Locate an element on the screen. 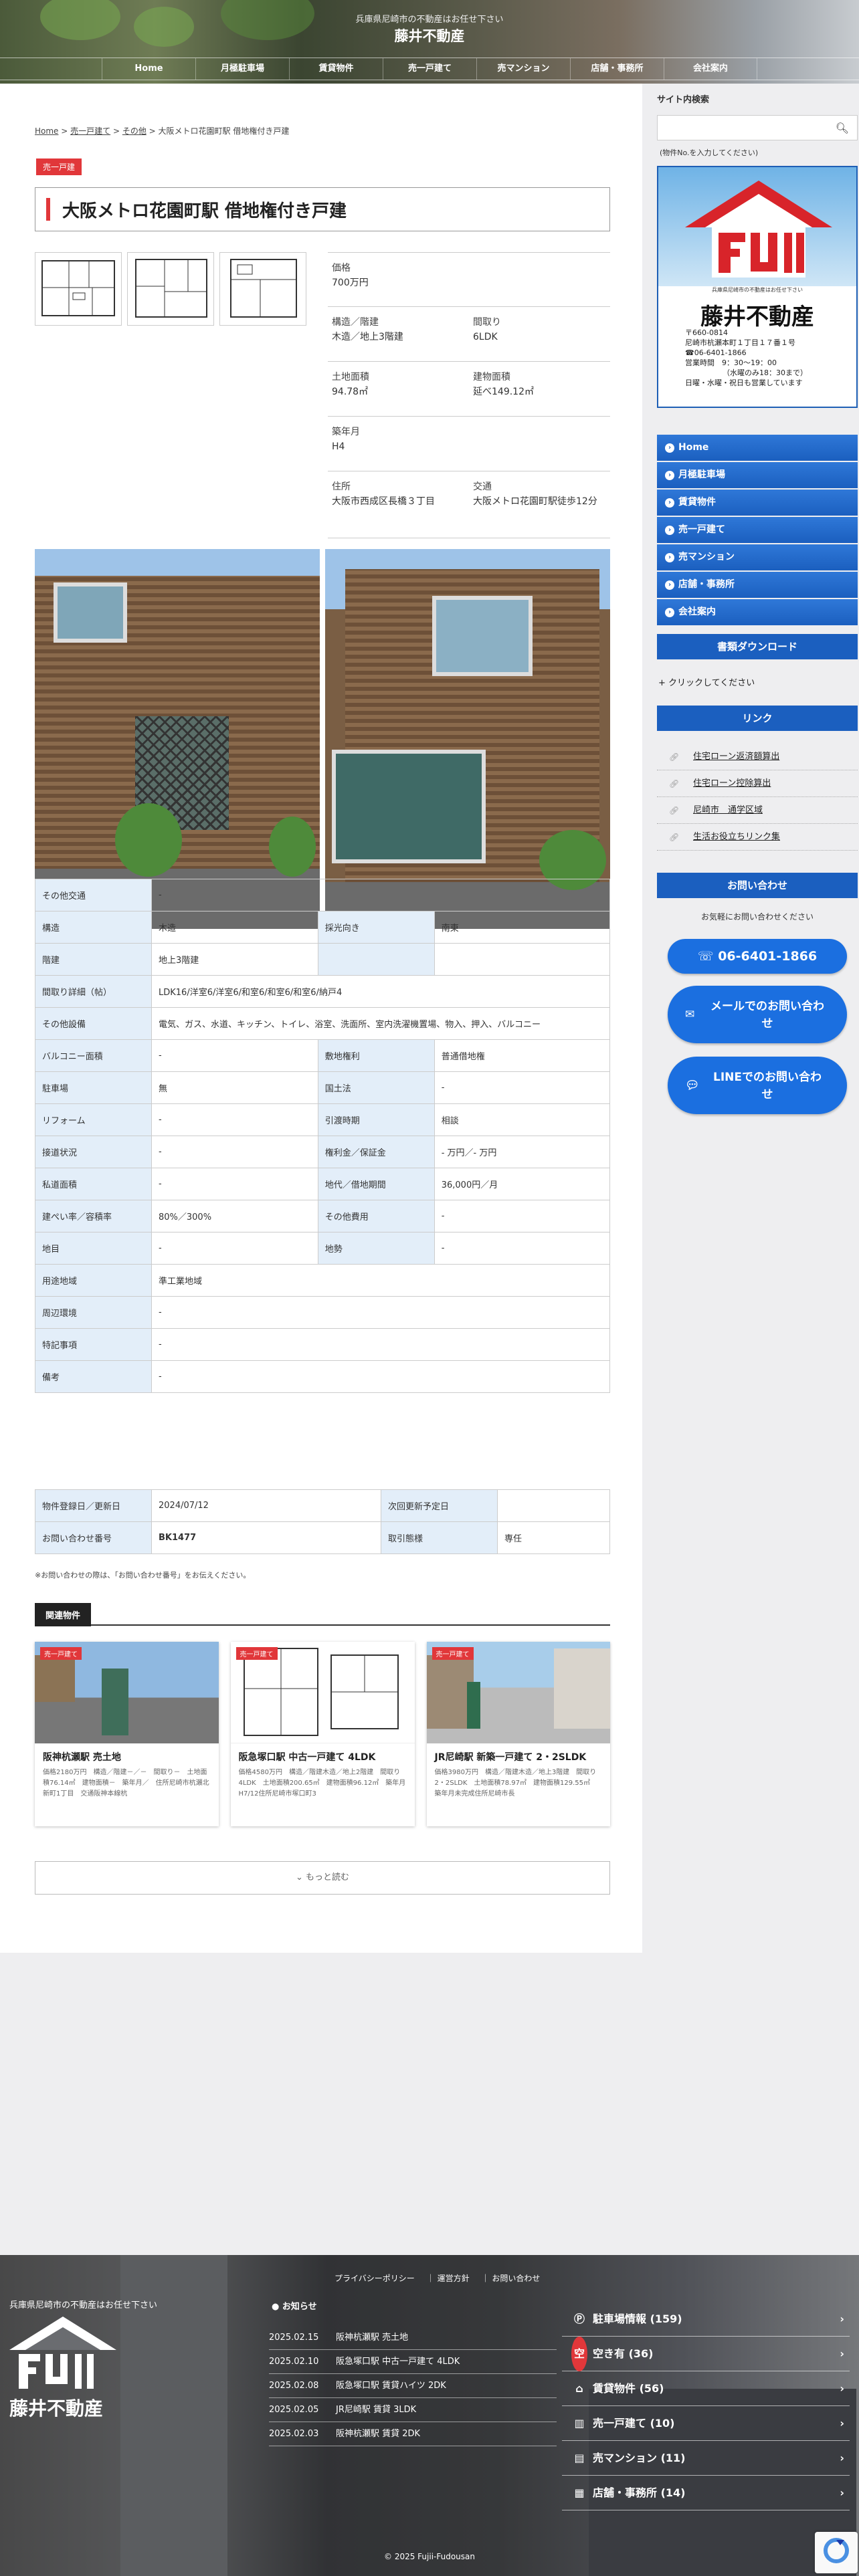 The image size is (859, 2576). recaptcha-badge is located at coordinates (836, 2552).